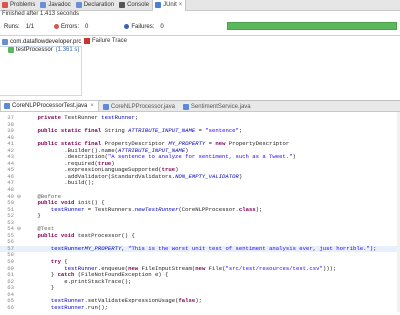  What do you see at coordinates (78, 5) in the screenshot?
I see `declaration-icon` at bounding box center [78, 5].